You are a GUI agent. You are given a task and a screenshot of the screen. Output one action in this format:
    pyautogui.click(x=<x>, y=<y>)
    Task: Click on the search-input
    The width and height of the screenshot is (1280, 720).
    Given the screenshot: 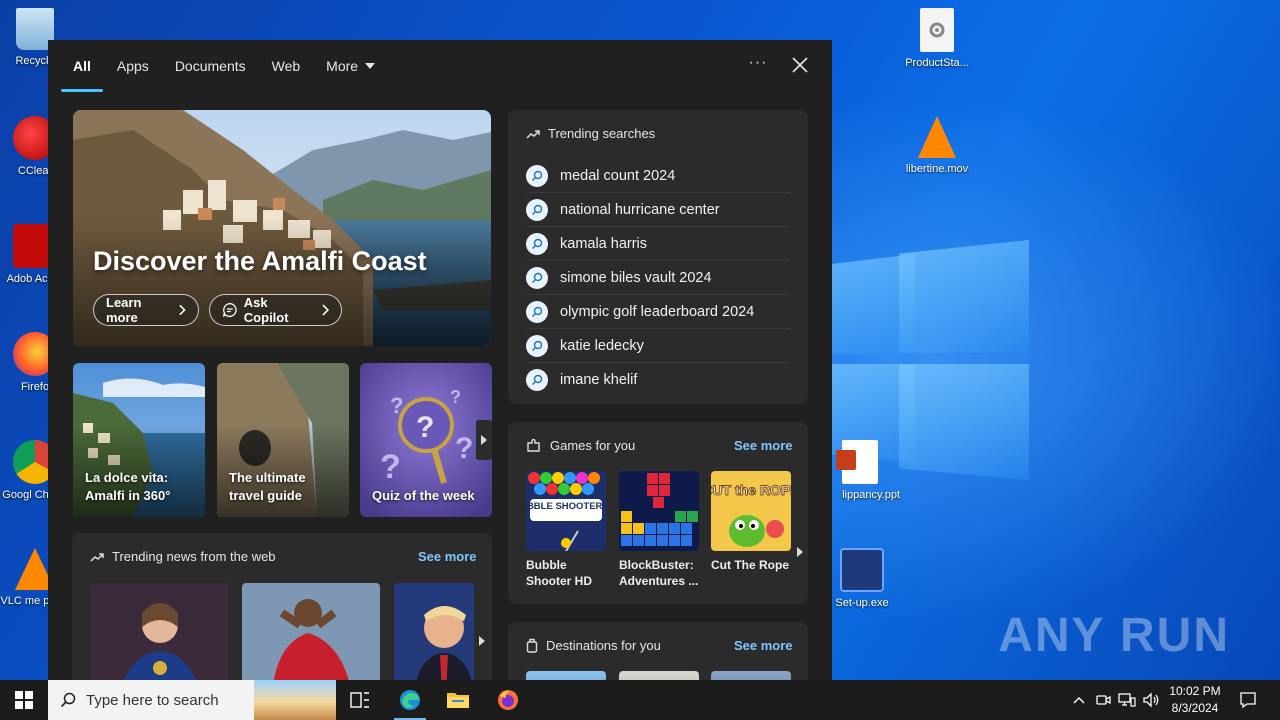 What is the action you would take?
    pyautogui.click(x=166, y=700)
    